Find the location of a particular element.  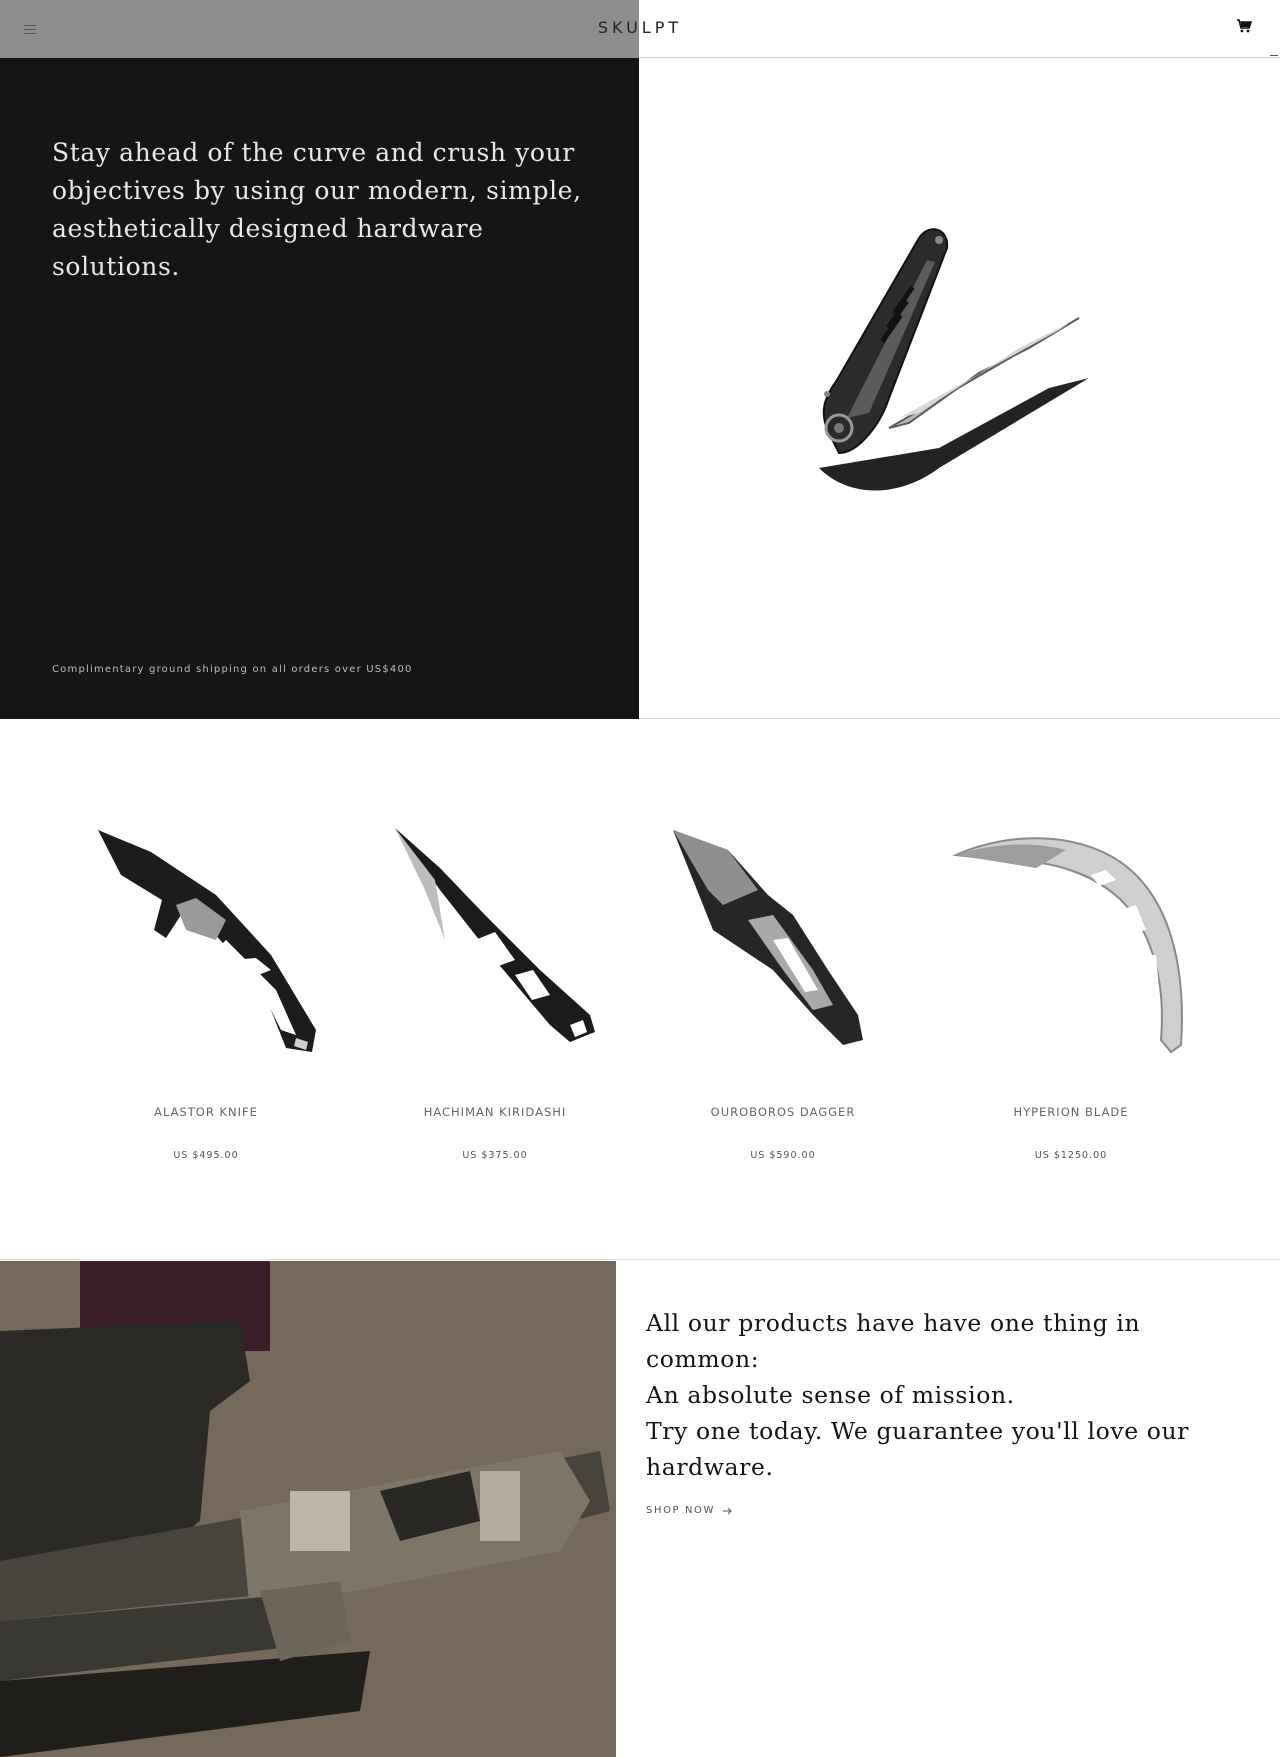

menu-button is located at coordinates (30, 29).